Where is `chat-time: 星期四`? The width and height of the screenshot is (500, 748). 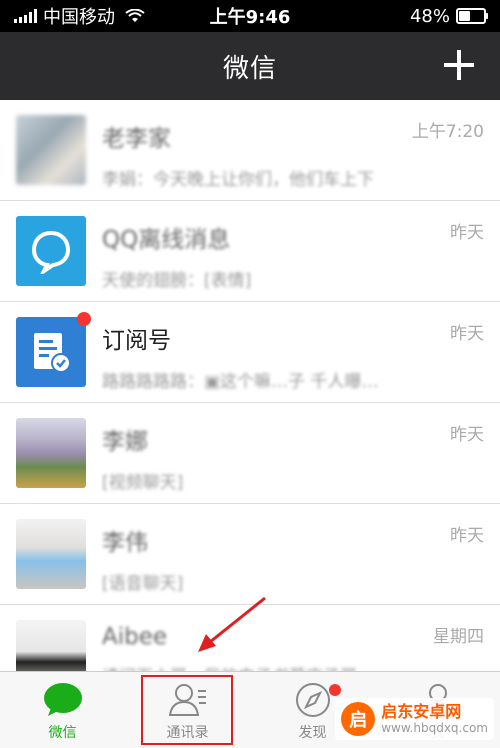
chat-time: 星期四 is located at coordinates (458, 637).